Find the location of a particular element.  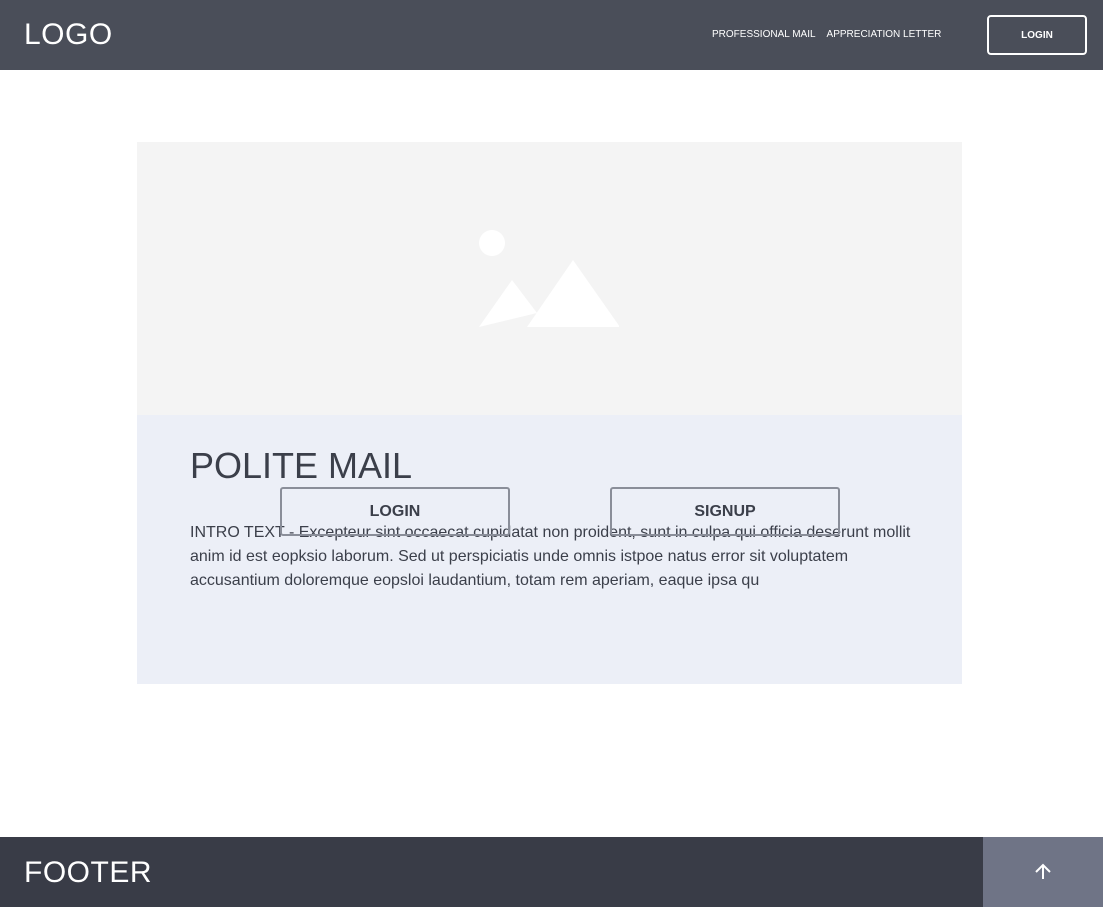

logo: LOGO is located at coordinates (68, 35).